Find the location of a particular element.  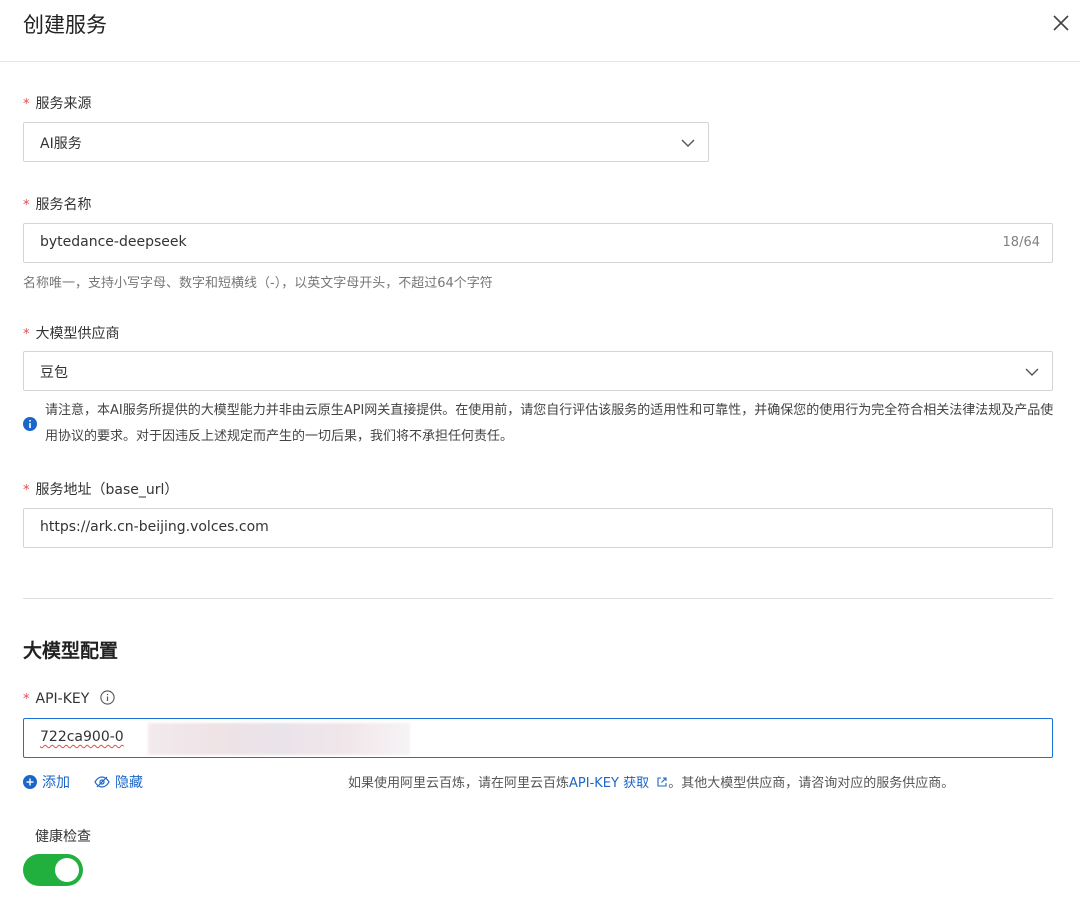

service-name-hint: 名称唯一，支持小写字母、数字和短横线（-），以英文字母开头，不超过64个字符 is located at coordinates (258, 283).